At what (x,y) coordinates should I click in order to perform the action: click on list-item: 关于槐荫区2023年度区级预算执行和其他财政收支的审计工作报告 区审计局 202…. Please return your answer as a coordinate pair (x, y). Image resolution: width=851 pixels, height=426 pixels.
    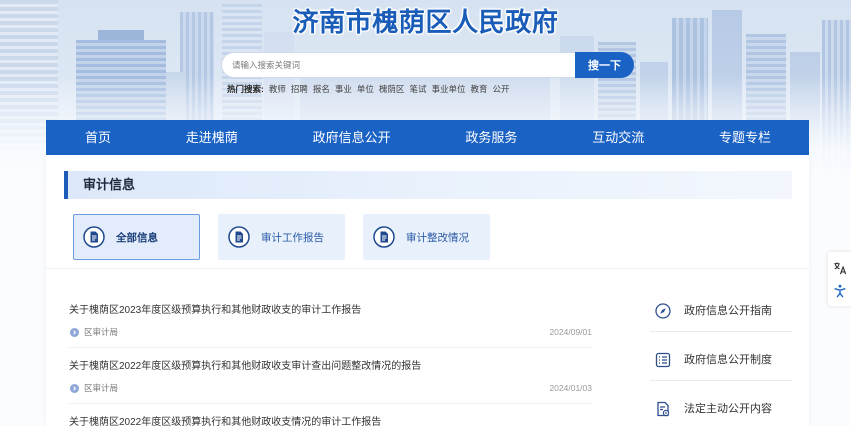
    Looking at the image, I should click on (330, 324).